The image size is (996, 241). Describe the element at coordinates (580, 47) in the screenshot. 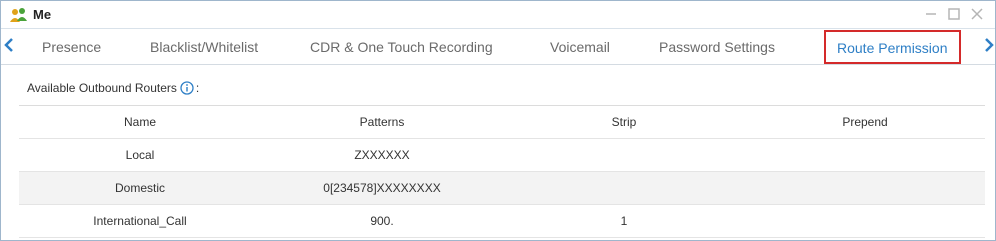

I see `tab-voicemail: Voicemail` at that location.